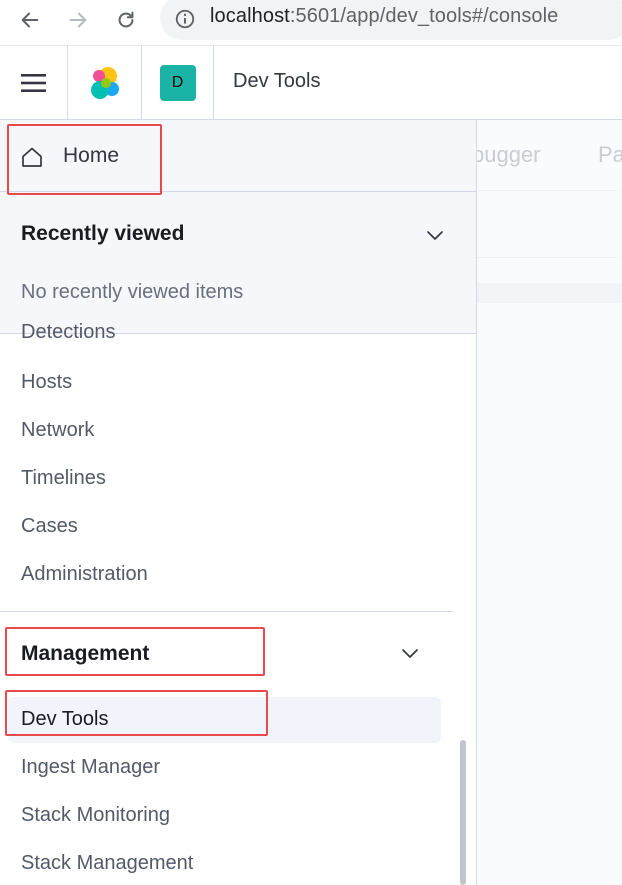 This screenshot has height=885, width=622. Describe the element at coordinates (102, 234) in the screenshot. I see `recently-viewed-title: Recently viewed` at that location.